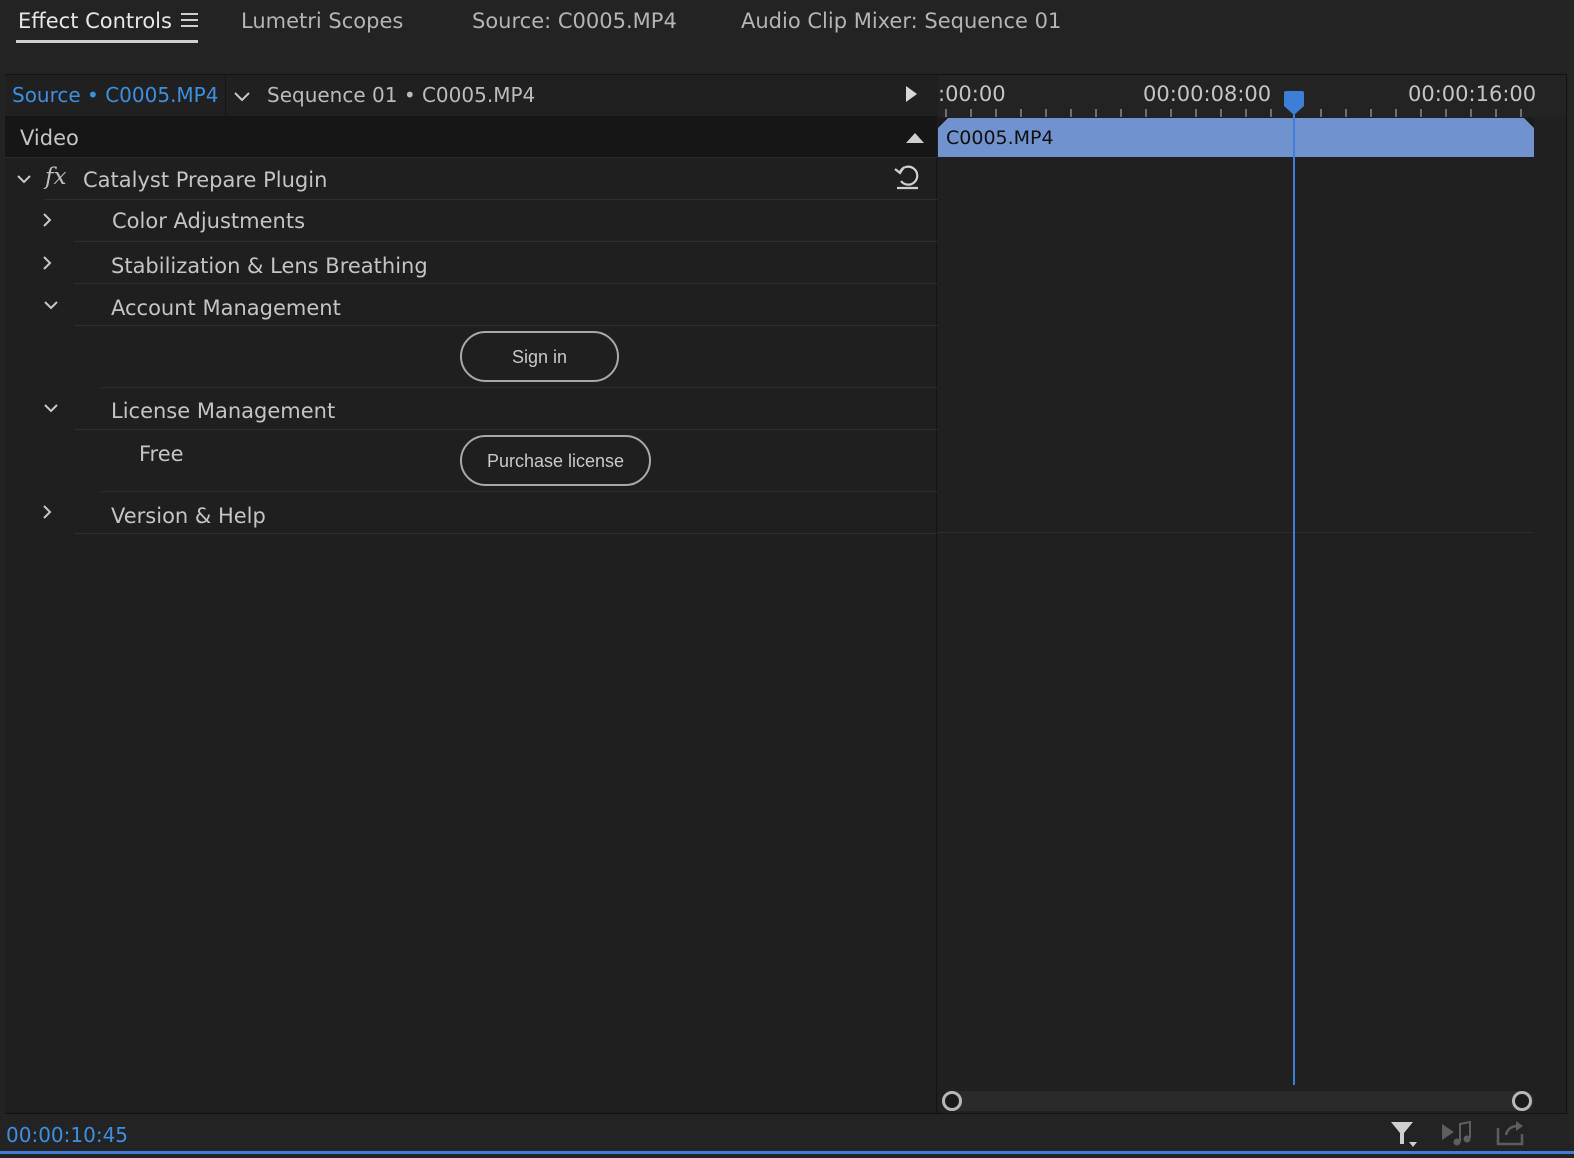  What do you see at coordinates (911, 94) in the screenshot?
I see `play-triangle-icon` at bounding box center [911, 94].